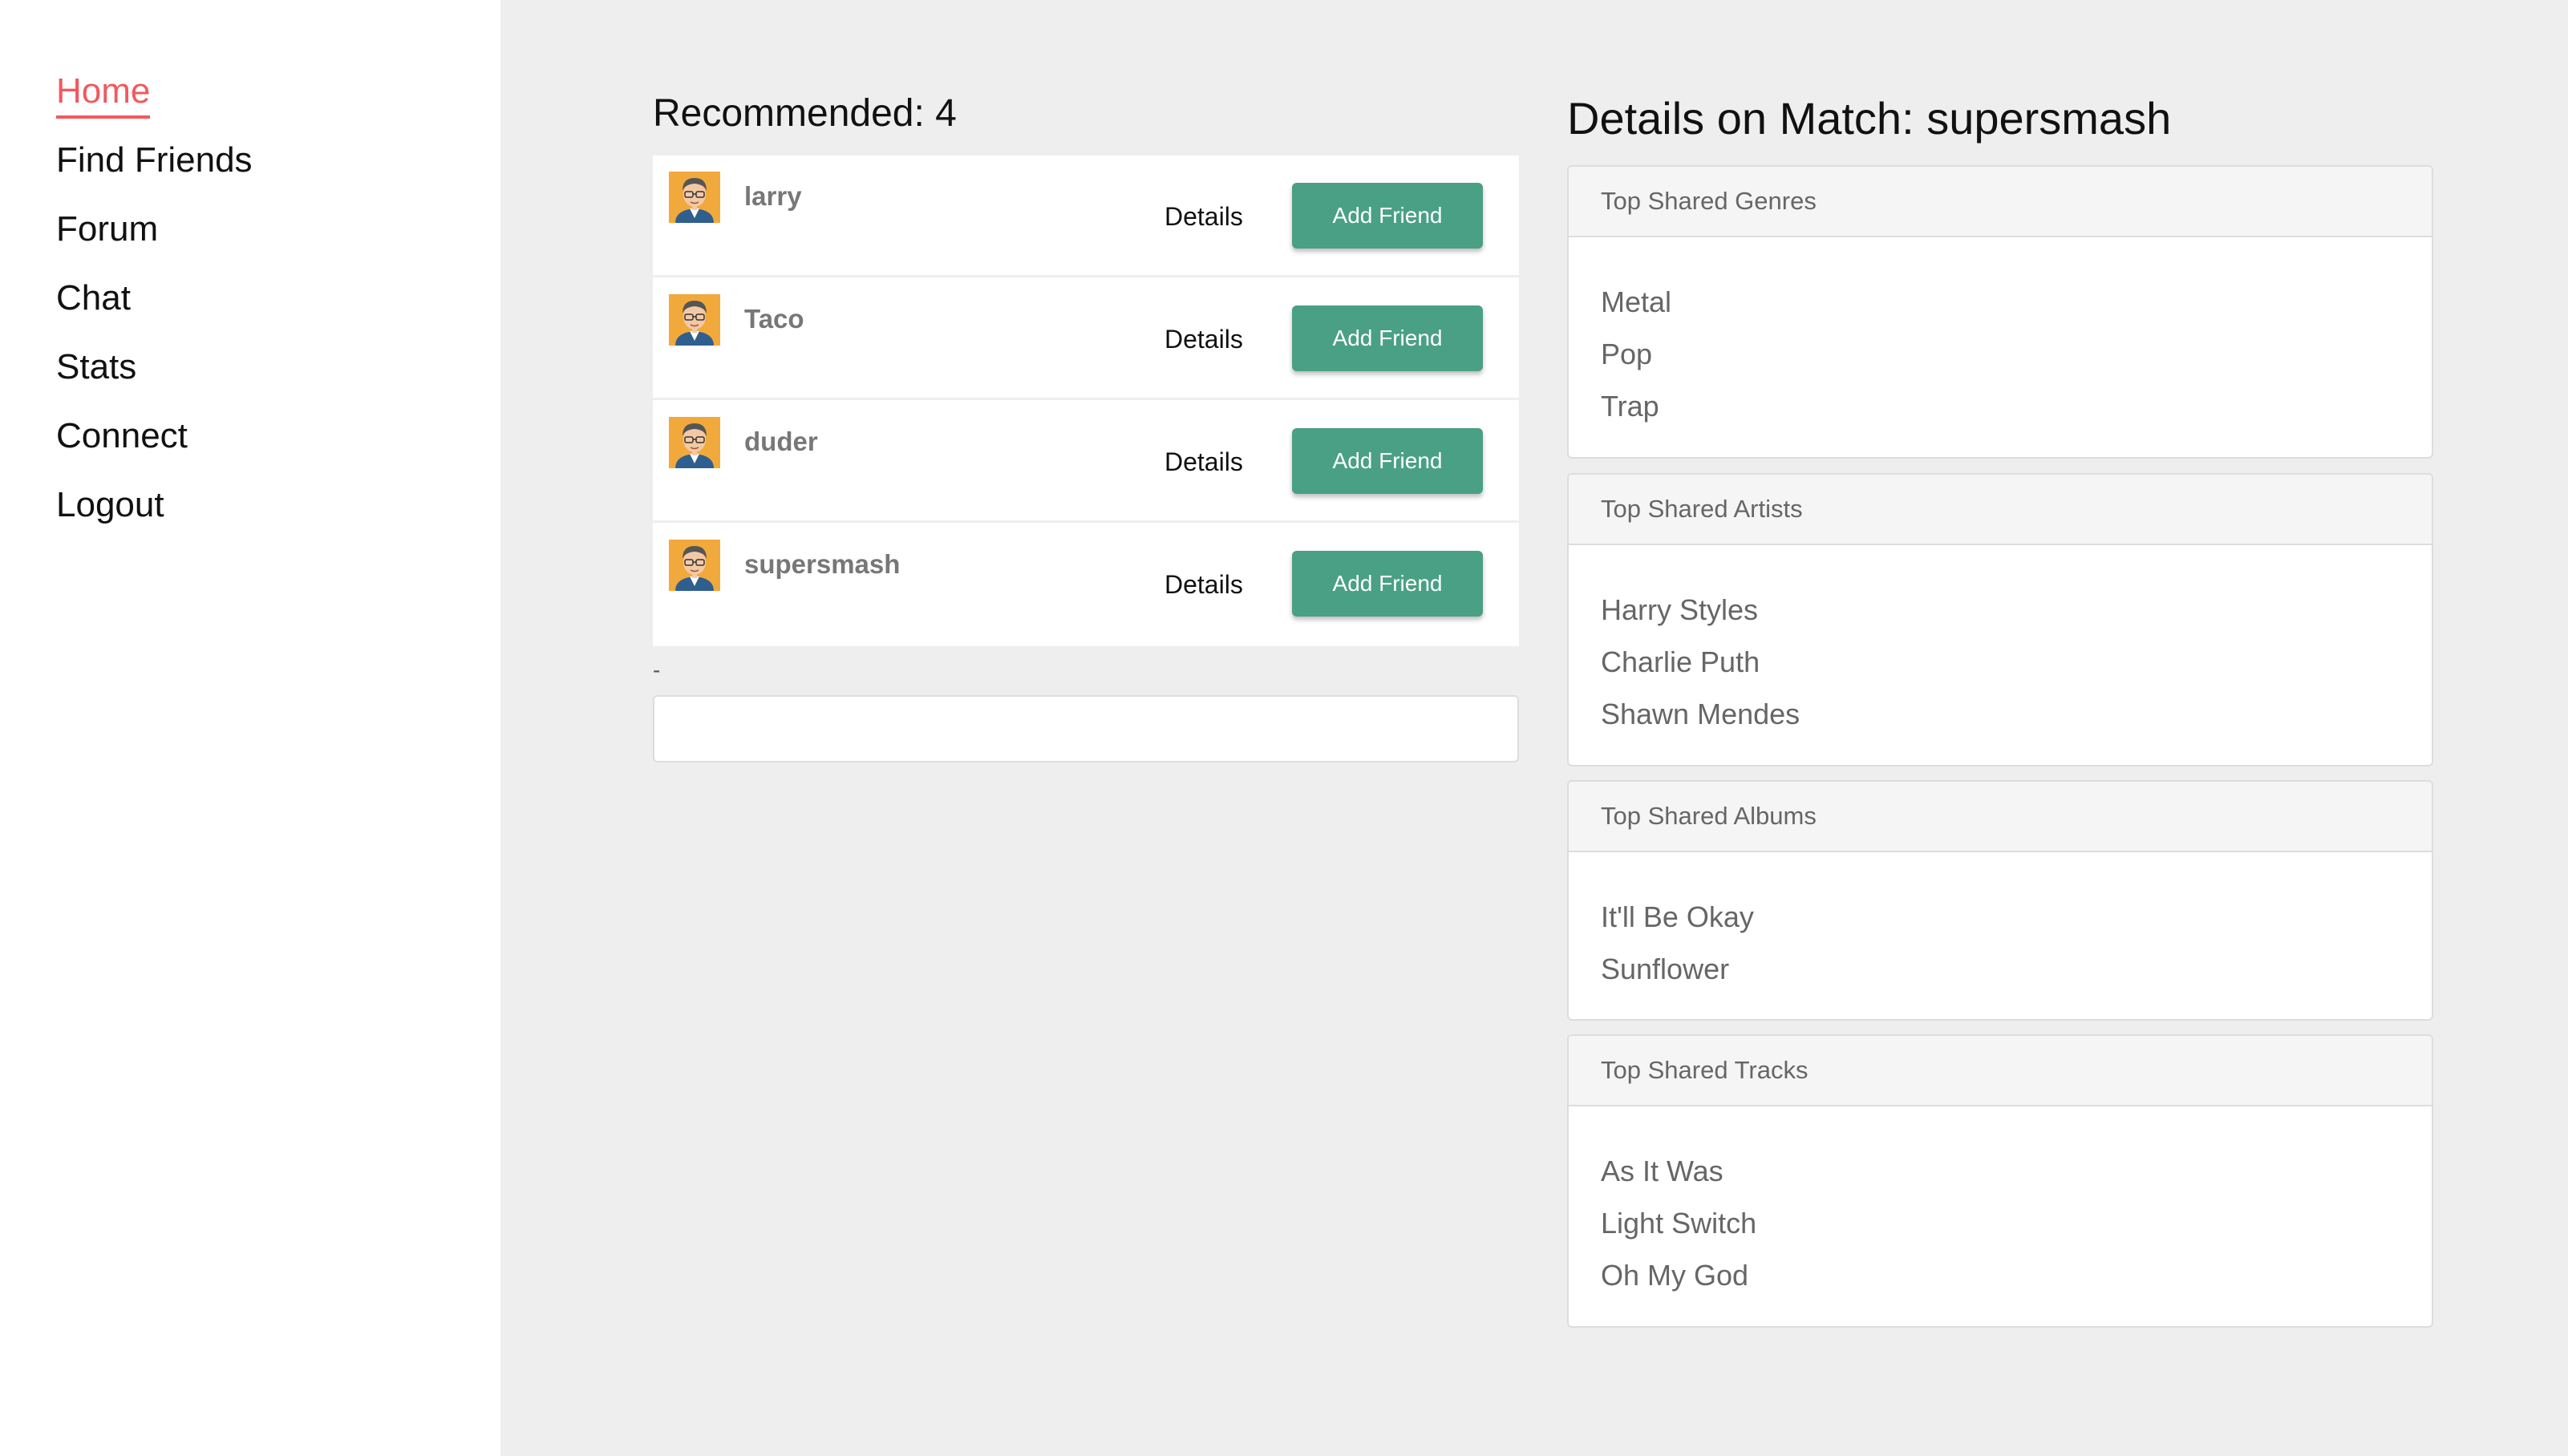 The width and height of the screenshot is (2568, 1456). Describe the element at coordinates (1681, 661) in the screenshot. I see `artist-item: Charlie Puth` at that location.